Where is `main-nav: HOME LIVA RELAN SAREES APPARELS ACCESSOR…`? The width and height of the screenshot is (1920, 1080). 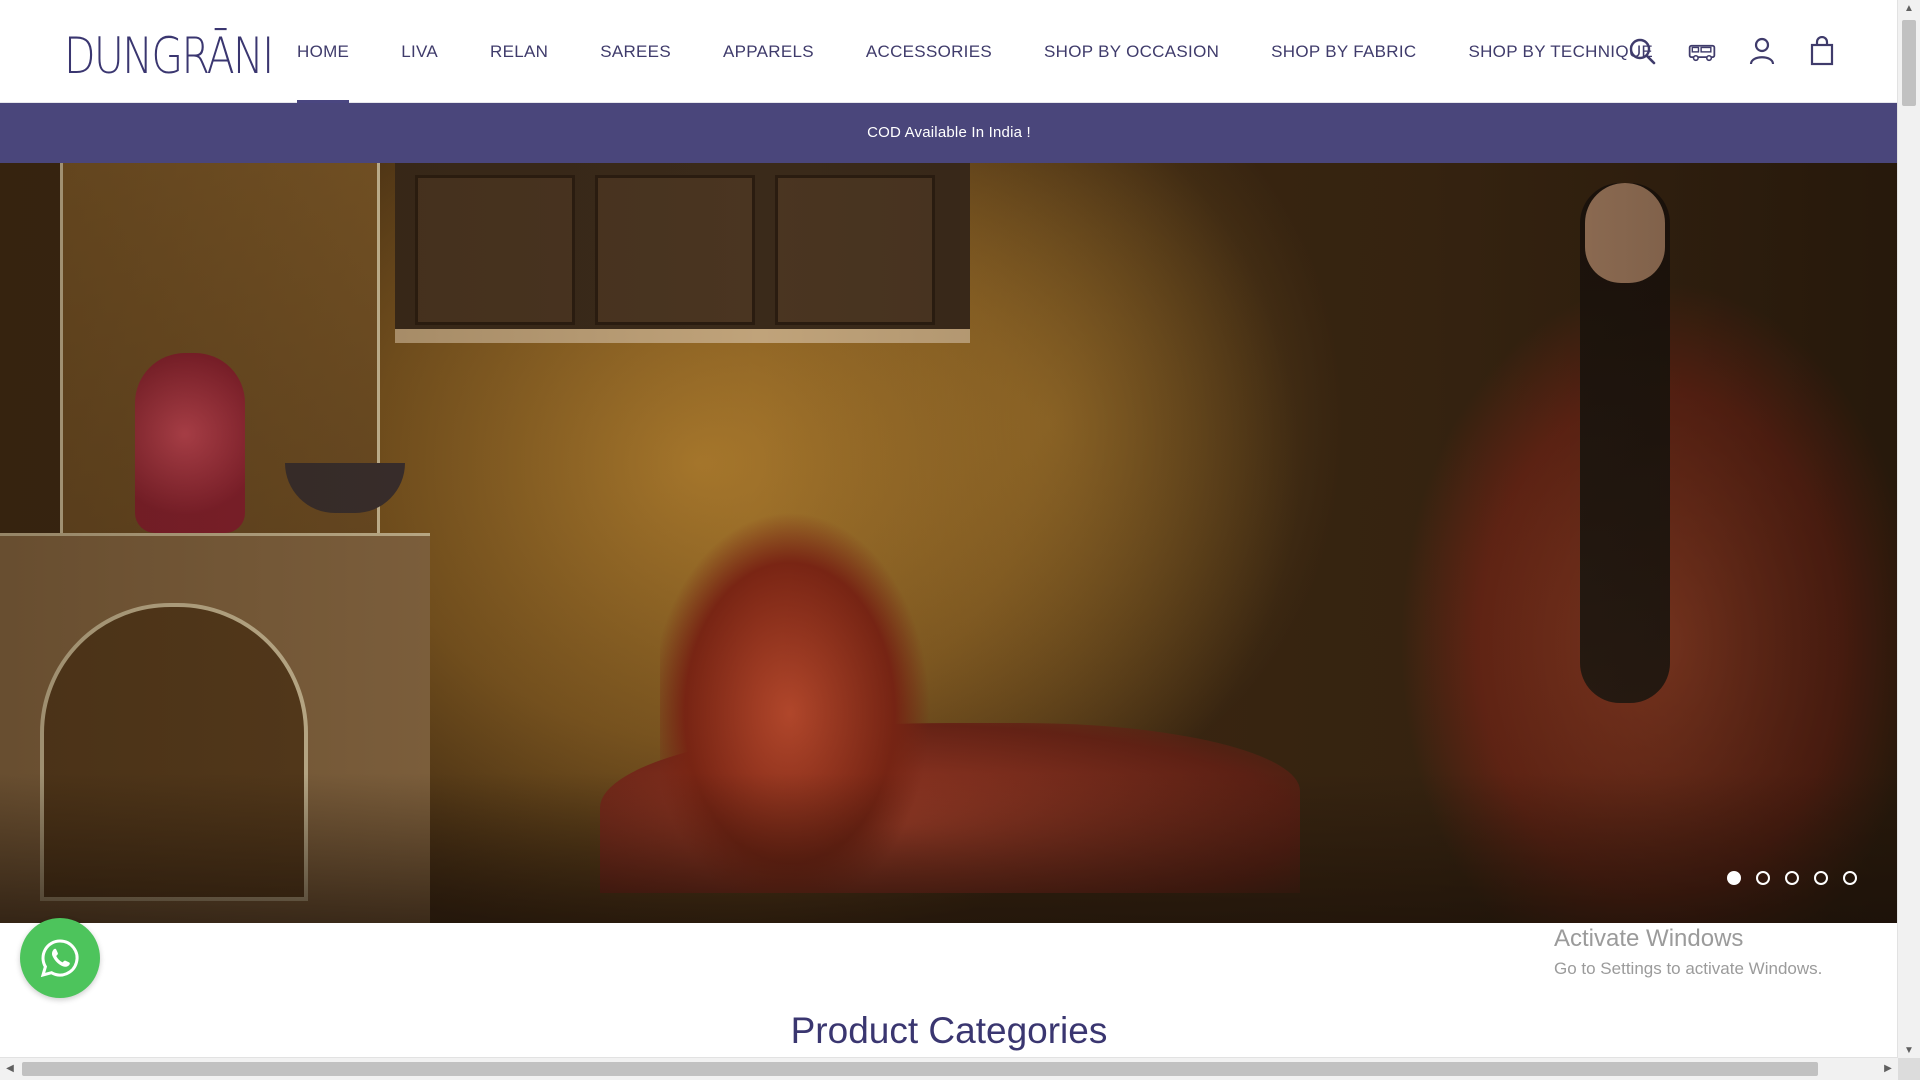
main-nav: HOME LIVA RELAN SAREES APPARELS ACCESSOR… is located at coordinates (1001, 51).